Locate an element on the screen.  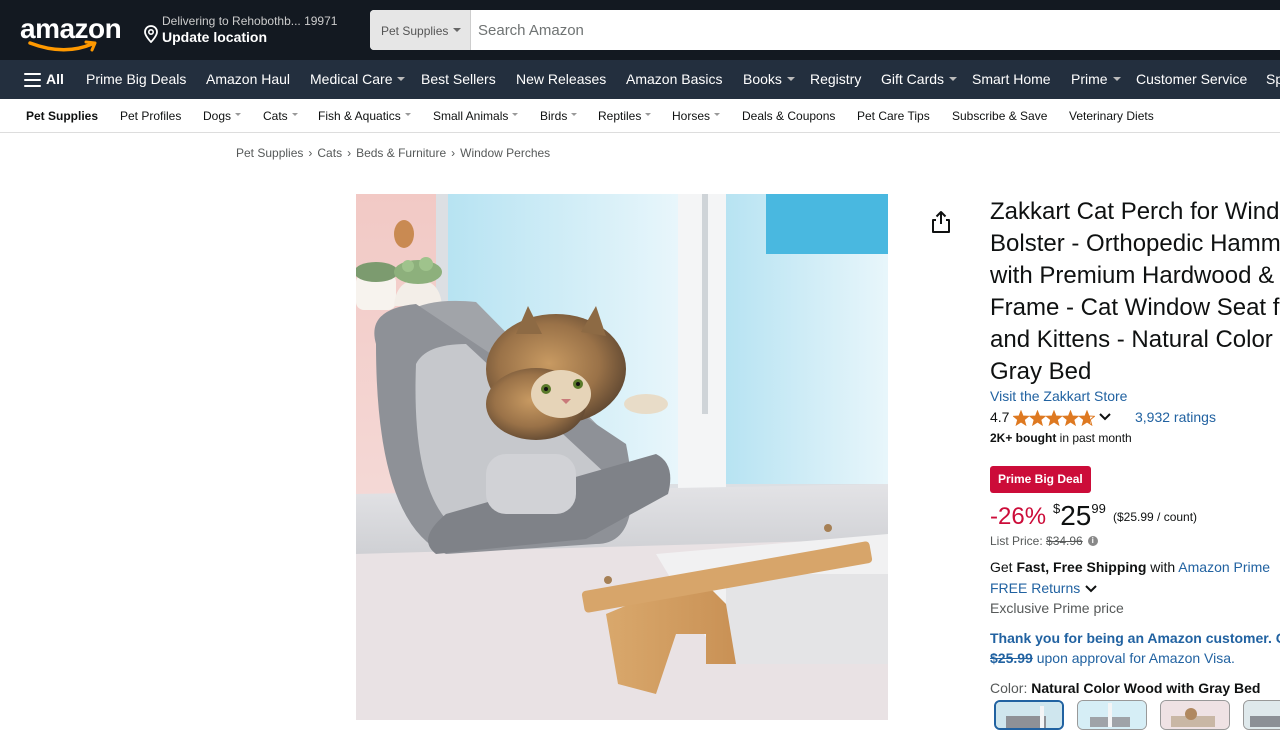
breadcrumb-link: Beds & Furniture is located at coordinates (401, 153).